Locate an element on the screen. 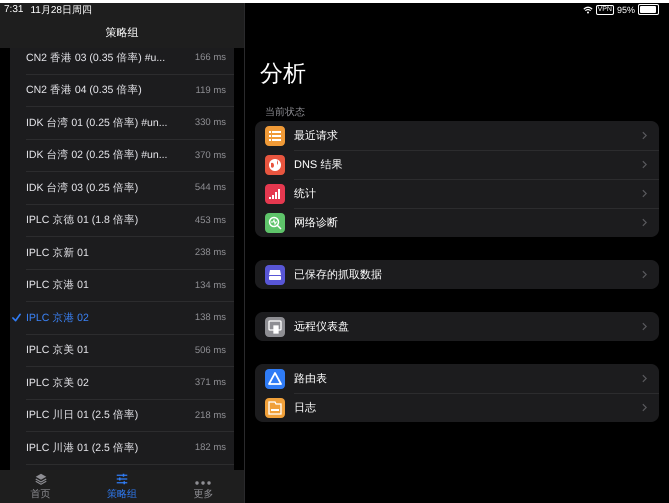 The image size is (669, 503). policy-row: IPLC 川港 01 (2.5 倍率) 182 ms is located at coordinates (130, 448).